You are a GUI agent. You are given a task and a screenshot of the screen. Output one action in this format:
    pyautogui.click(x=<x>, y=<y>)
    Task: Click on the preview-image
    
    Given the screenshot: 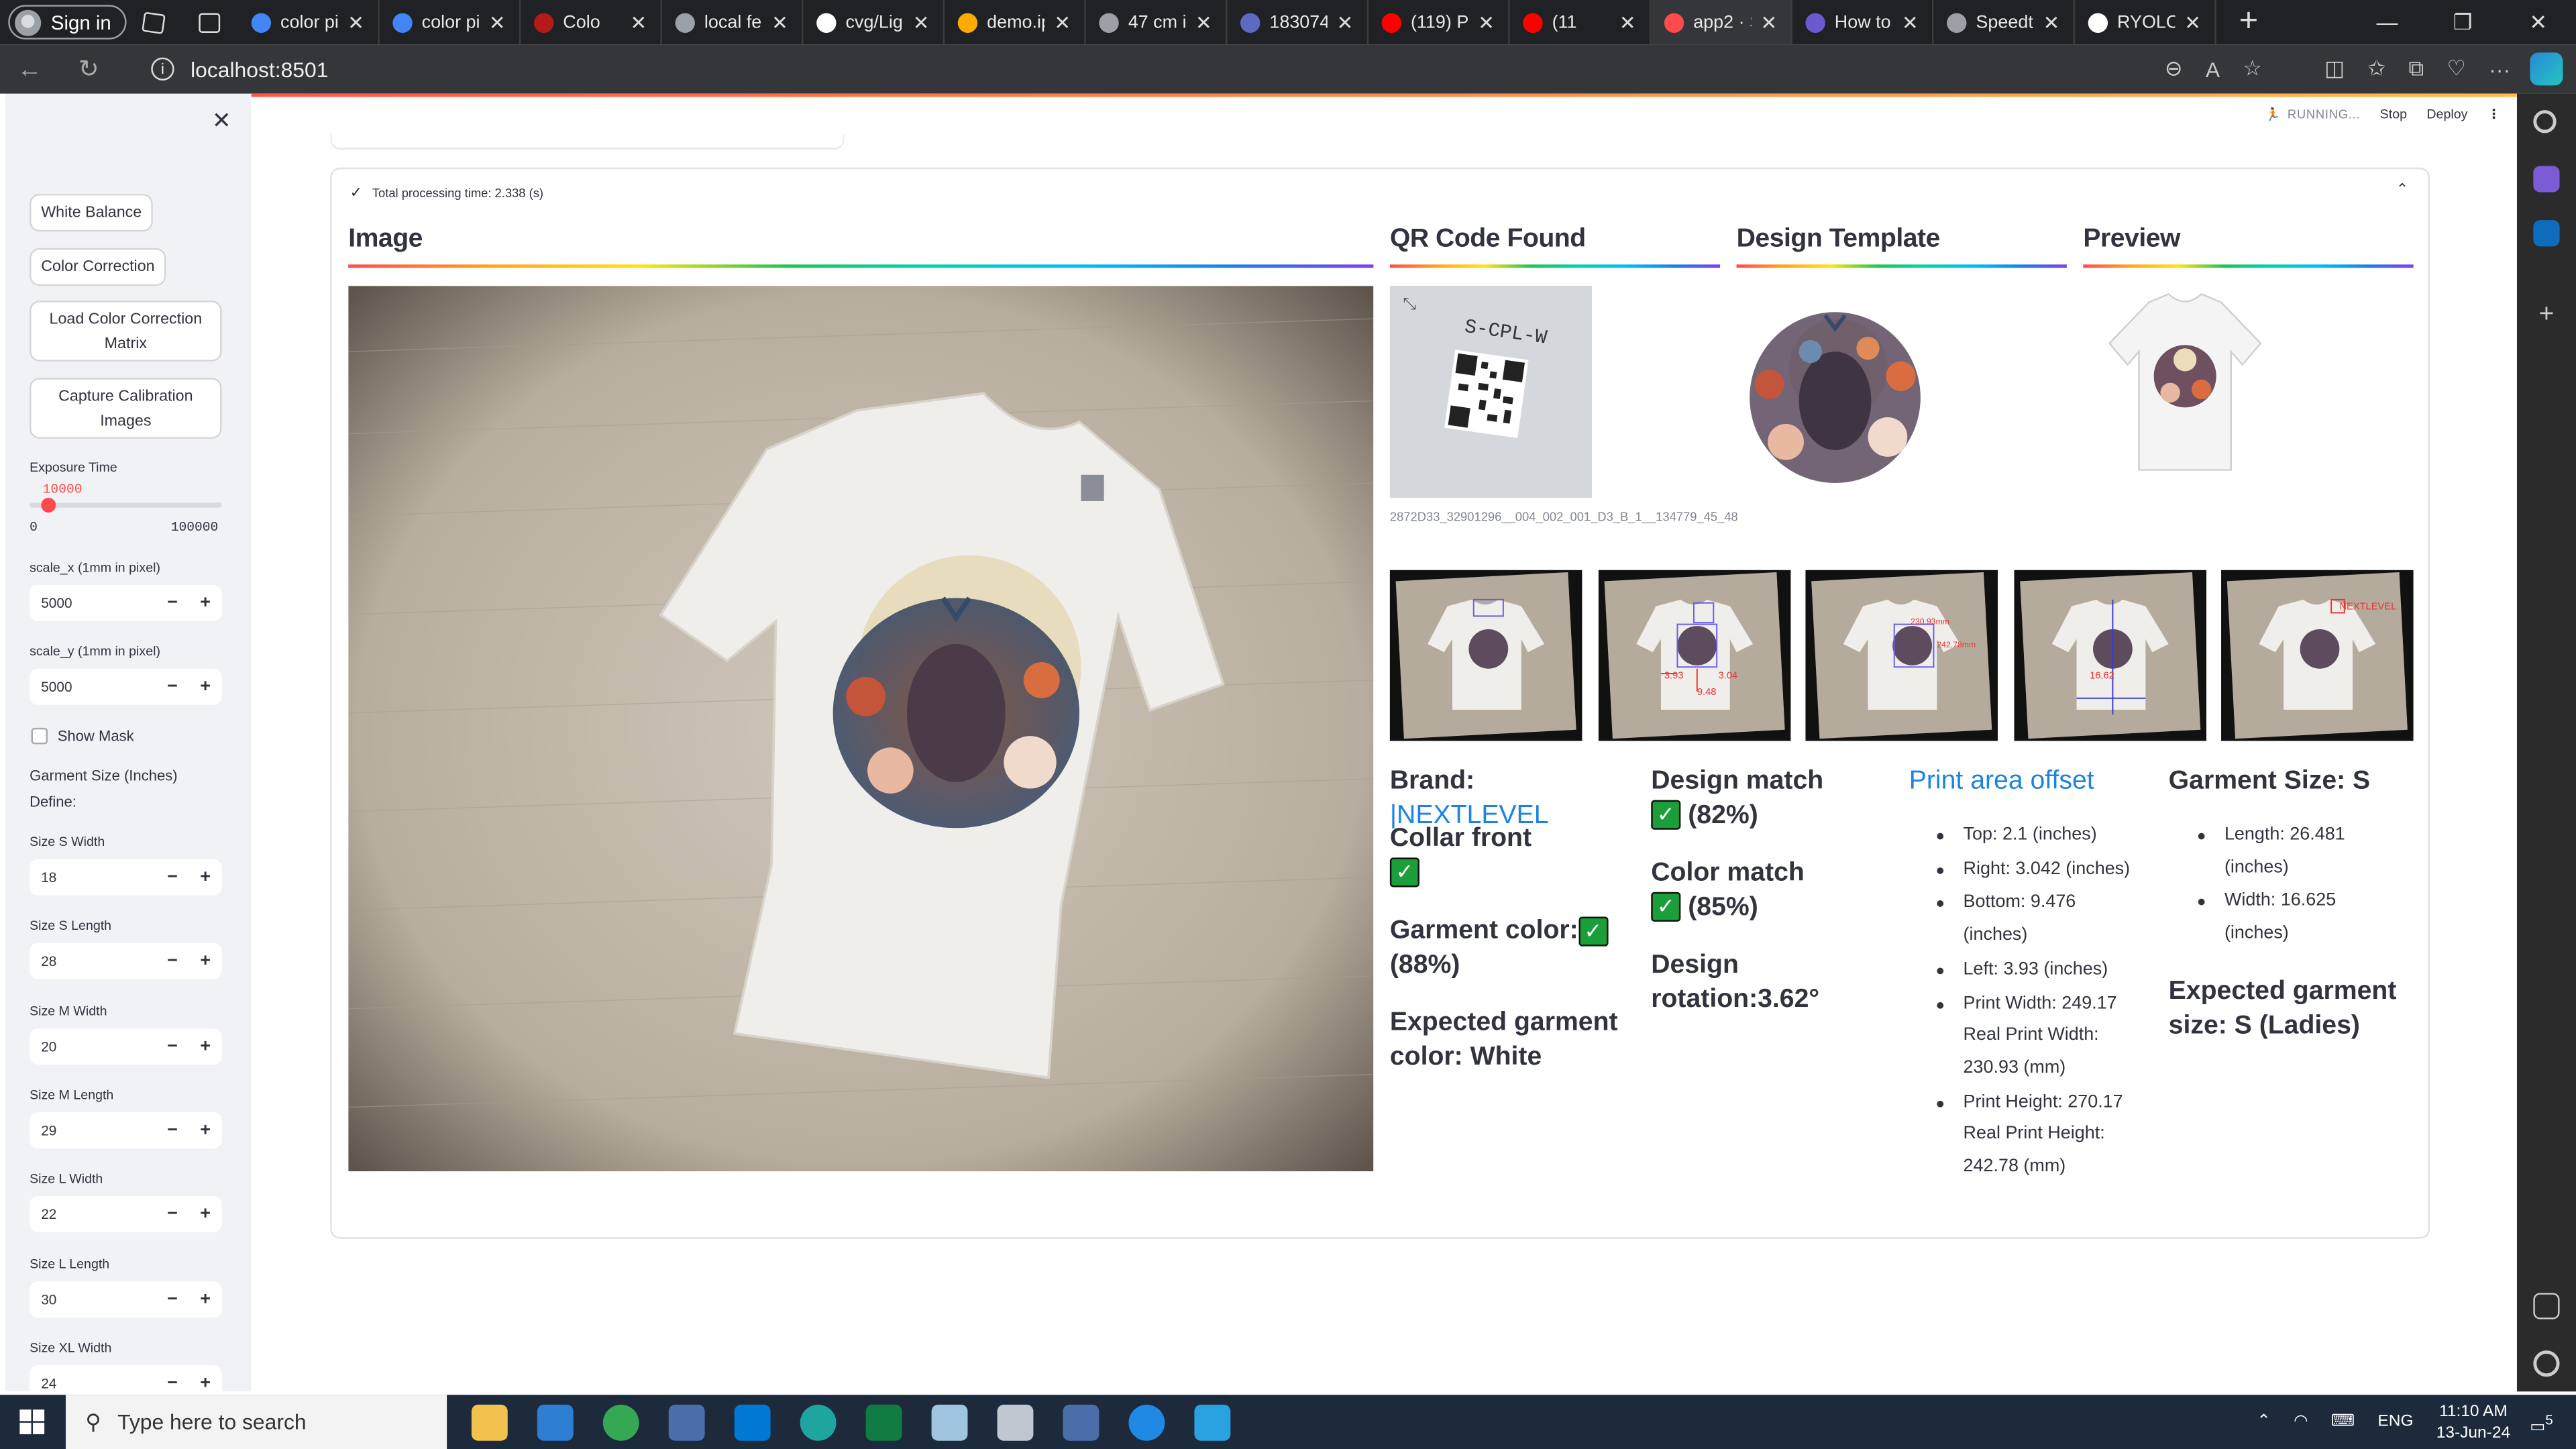 What is the action you would take?
    pyautogui.click(x=2184, y=392)
    